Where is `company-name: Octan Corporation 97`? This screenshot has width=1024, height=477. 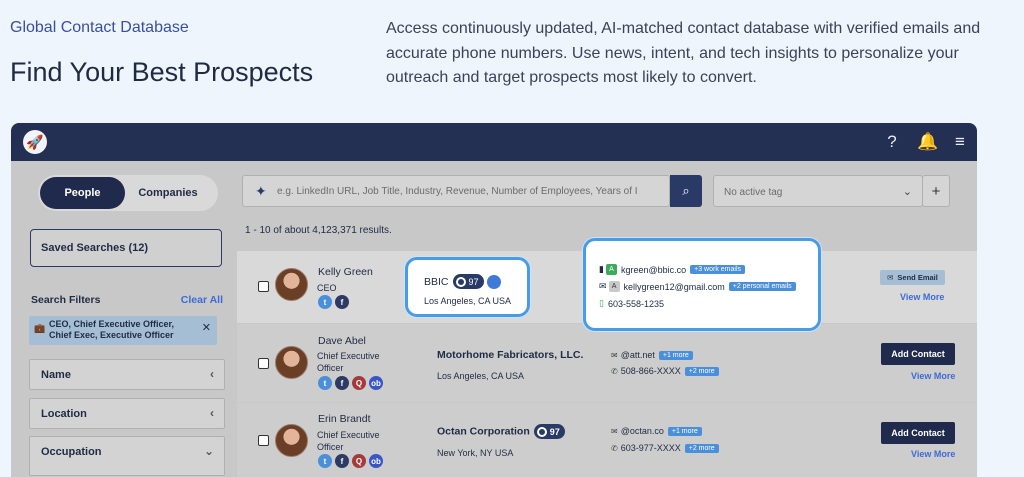 company-name: Octan Corporation 97 is located at coordinates (501, 431).